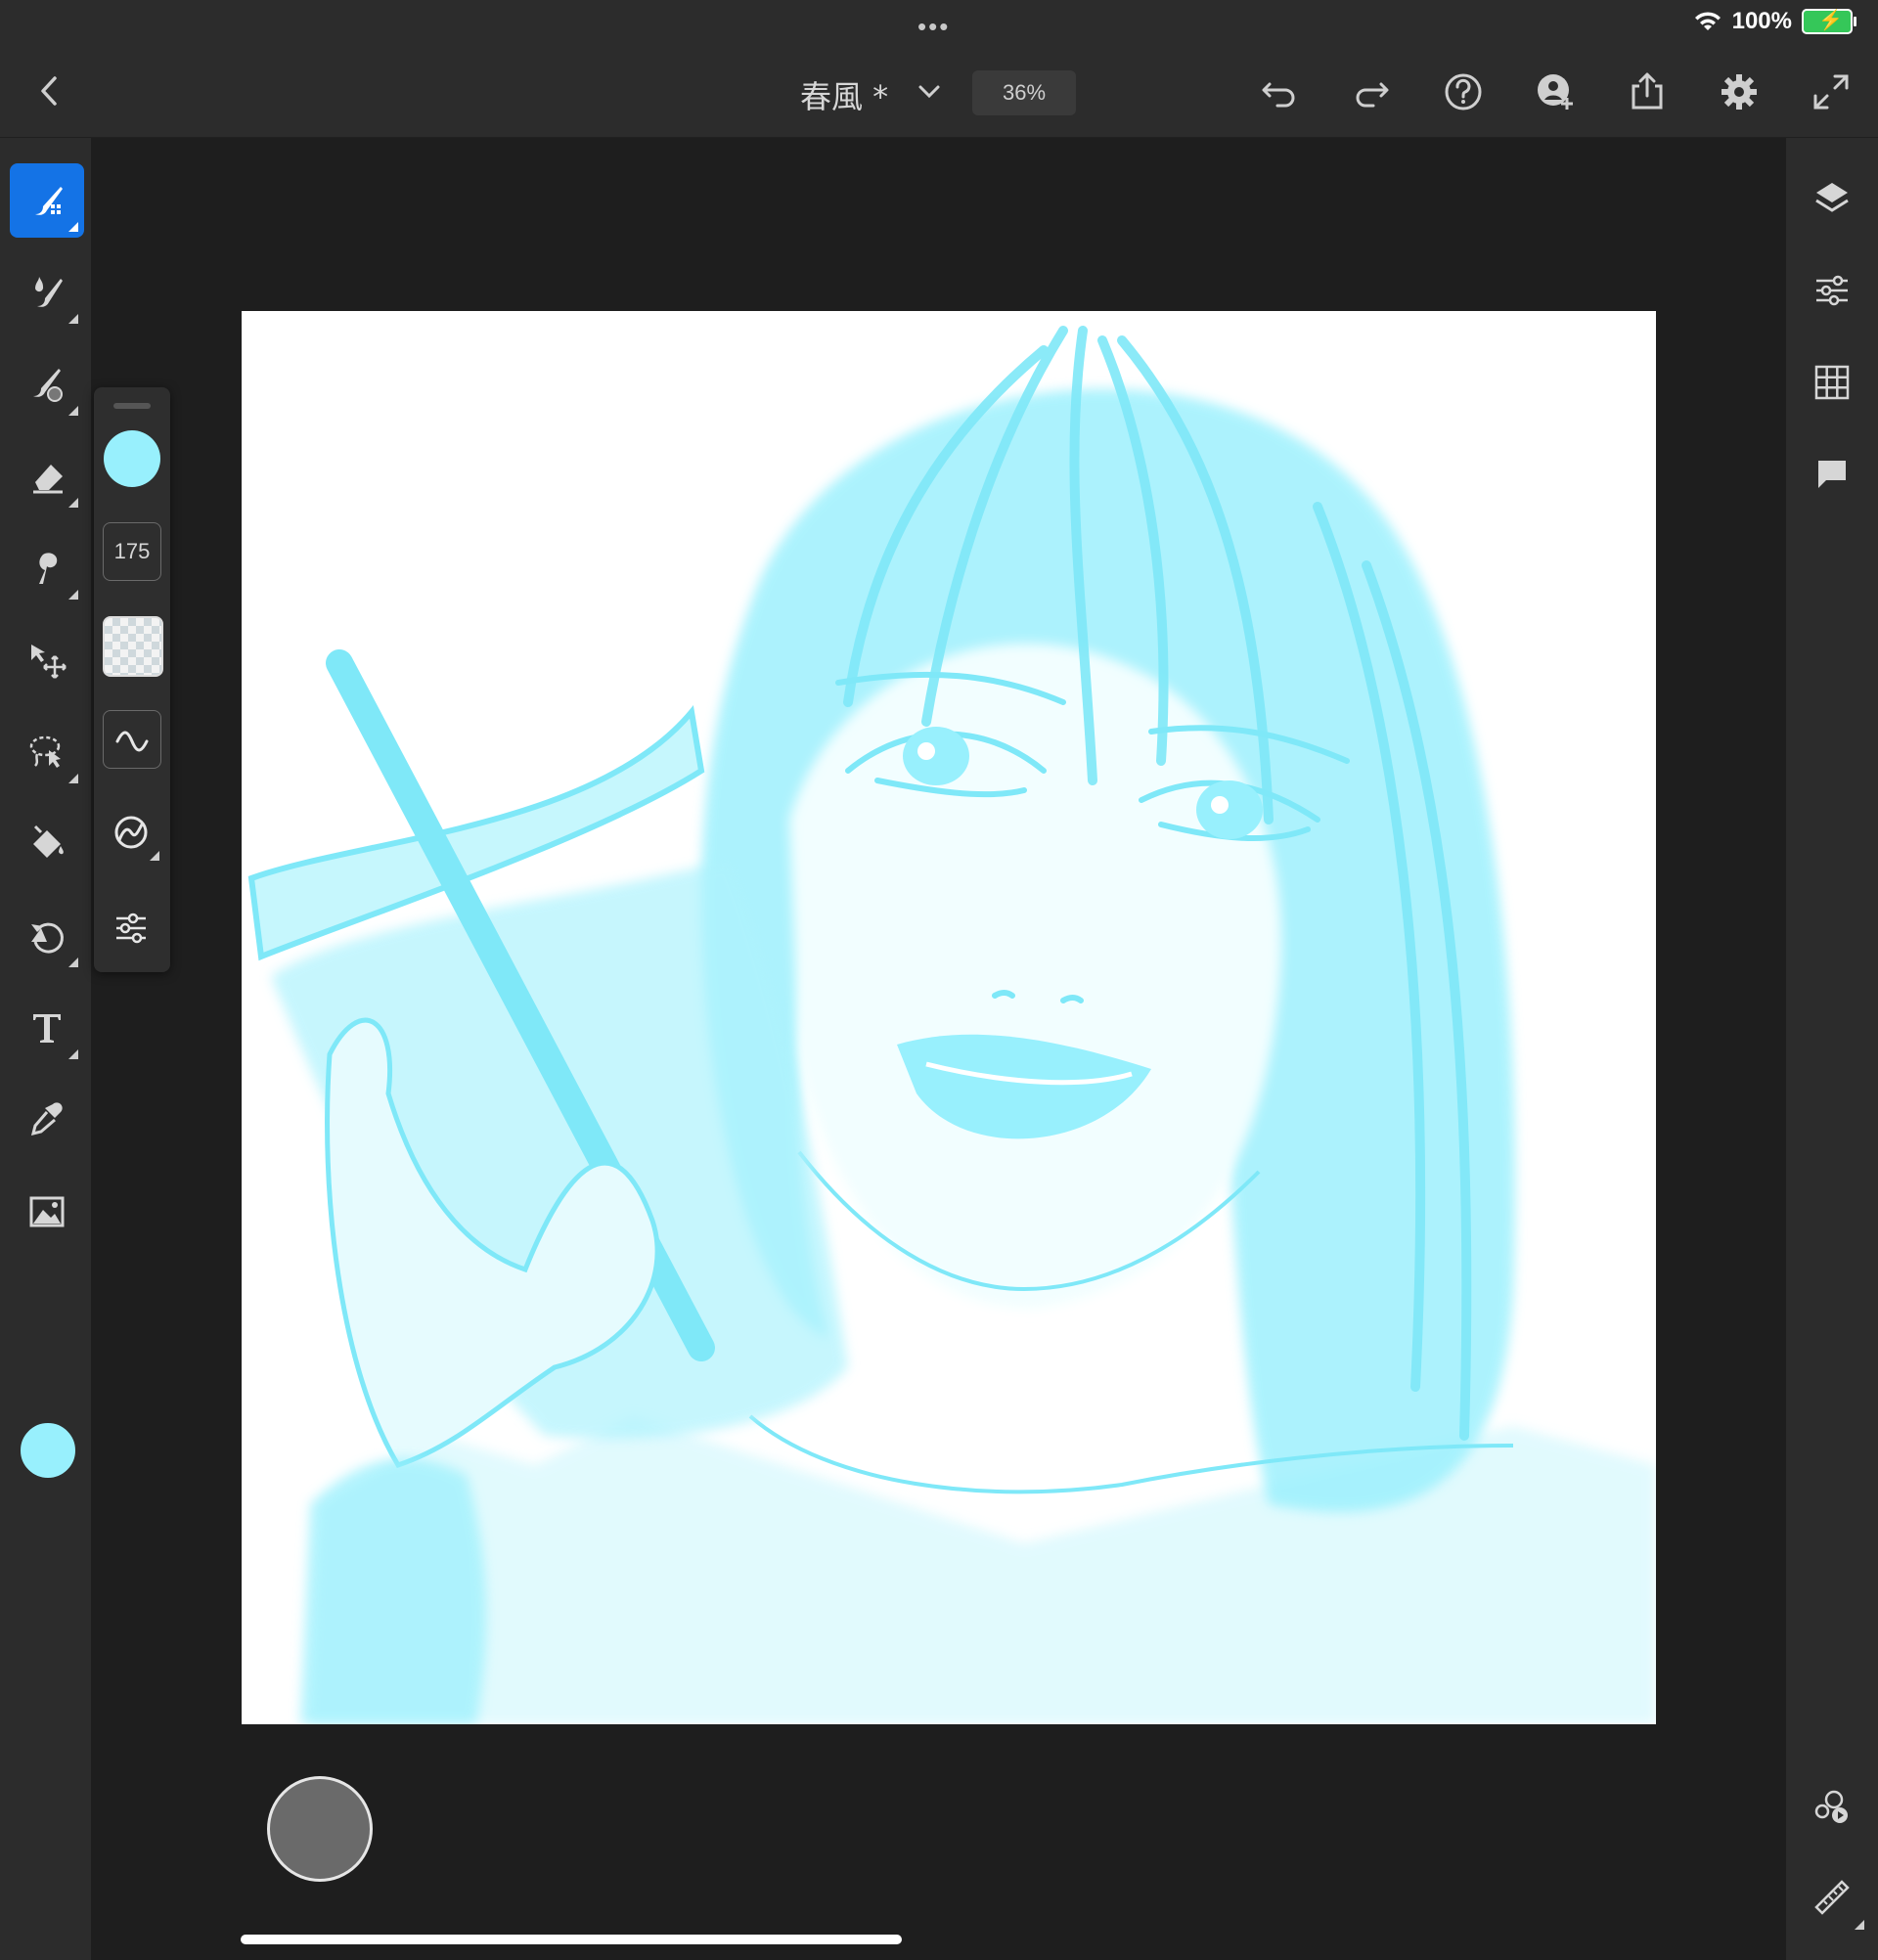 This screenshot has height=1960, width=1878. What do you see at coordinates (49, 91) in the screenshot?
I see `back-icon` at bounding box center [49, 91].